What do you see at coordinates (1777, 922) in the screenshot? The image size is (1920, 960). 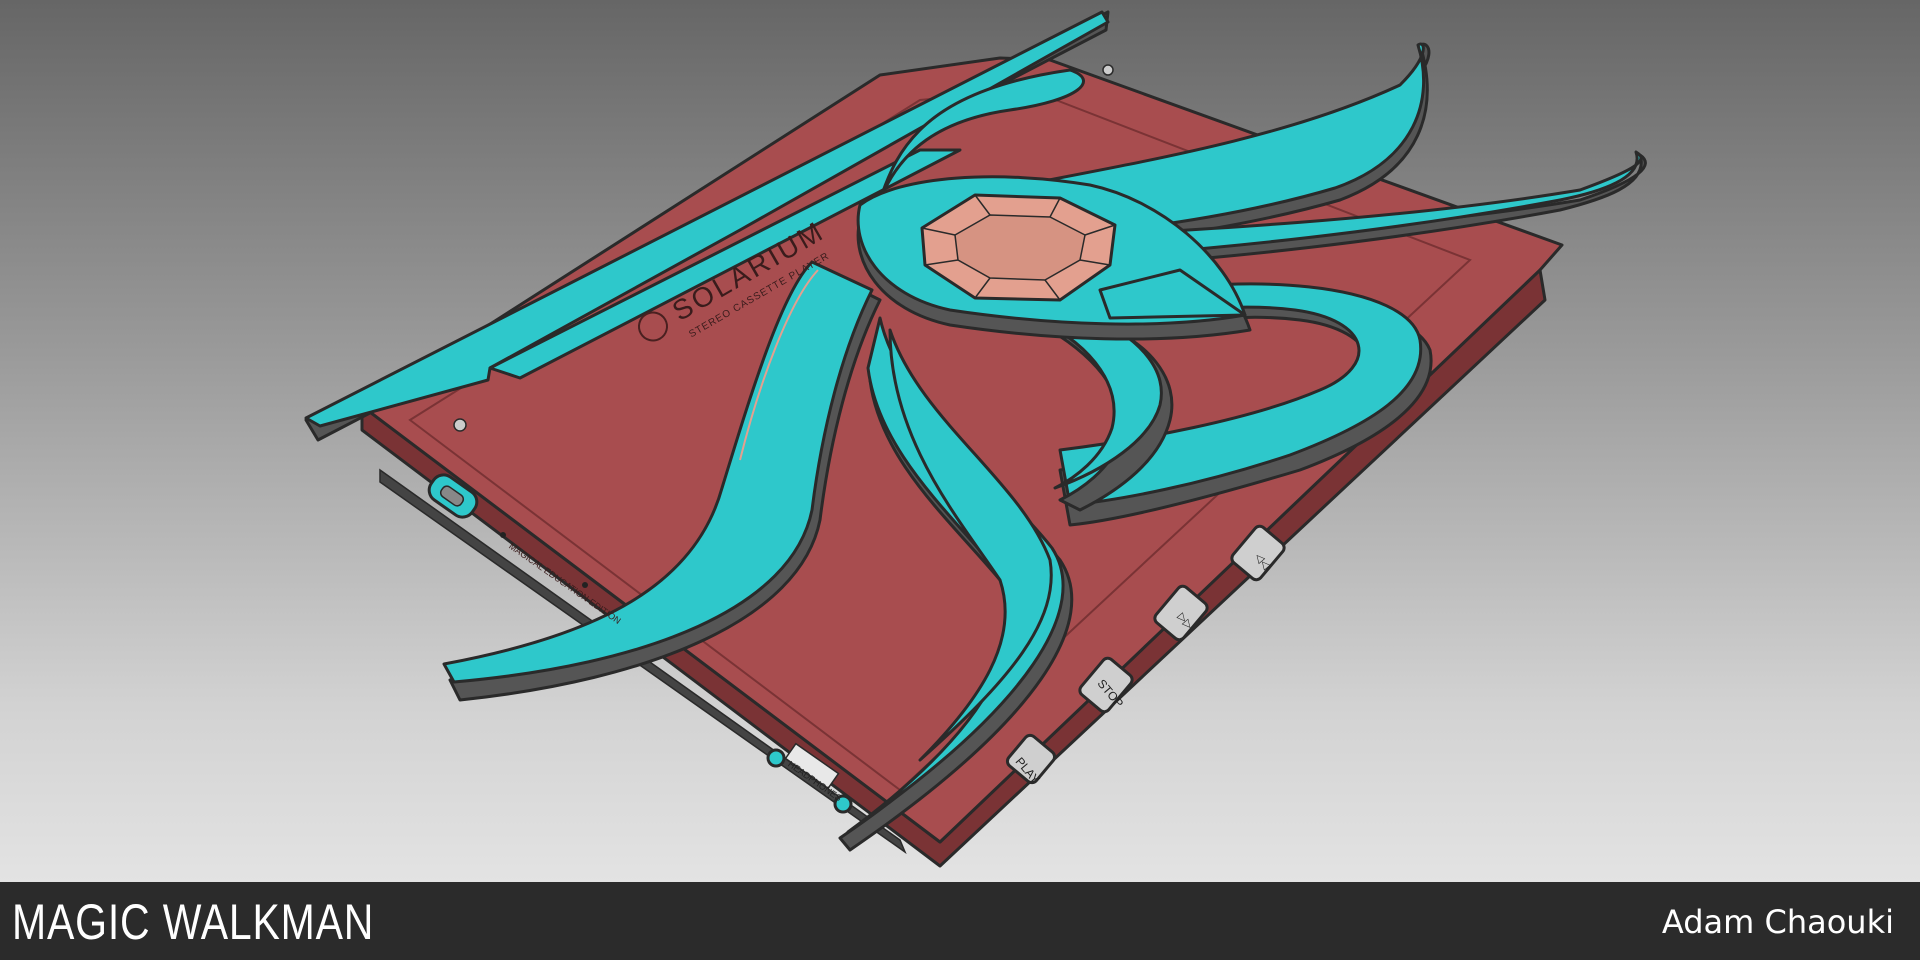 I see `author-name: Adam Chaouki` at bounding box center [1777, 922].